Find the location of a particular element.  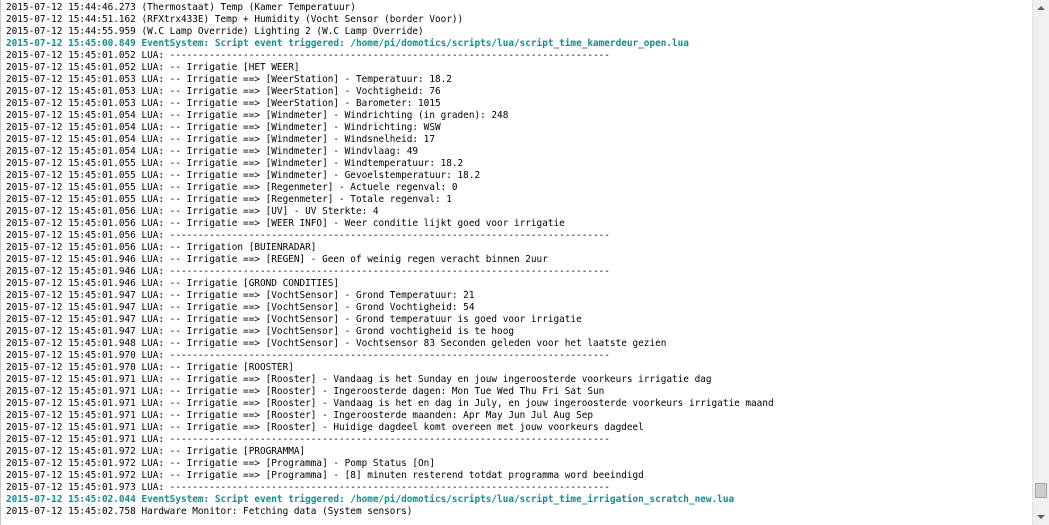

scroll-down-button is located at coordinates (1041, 516).